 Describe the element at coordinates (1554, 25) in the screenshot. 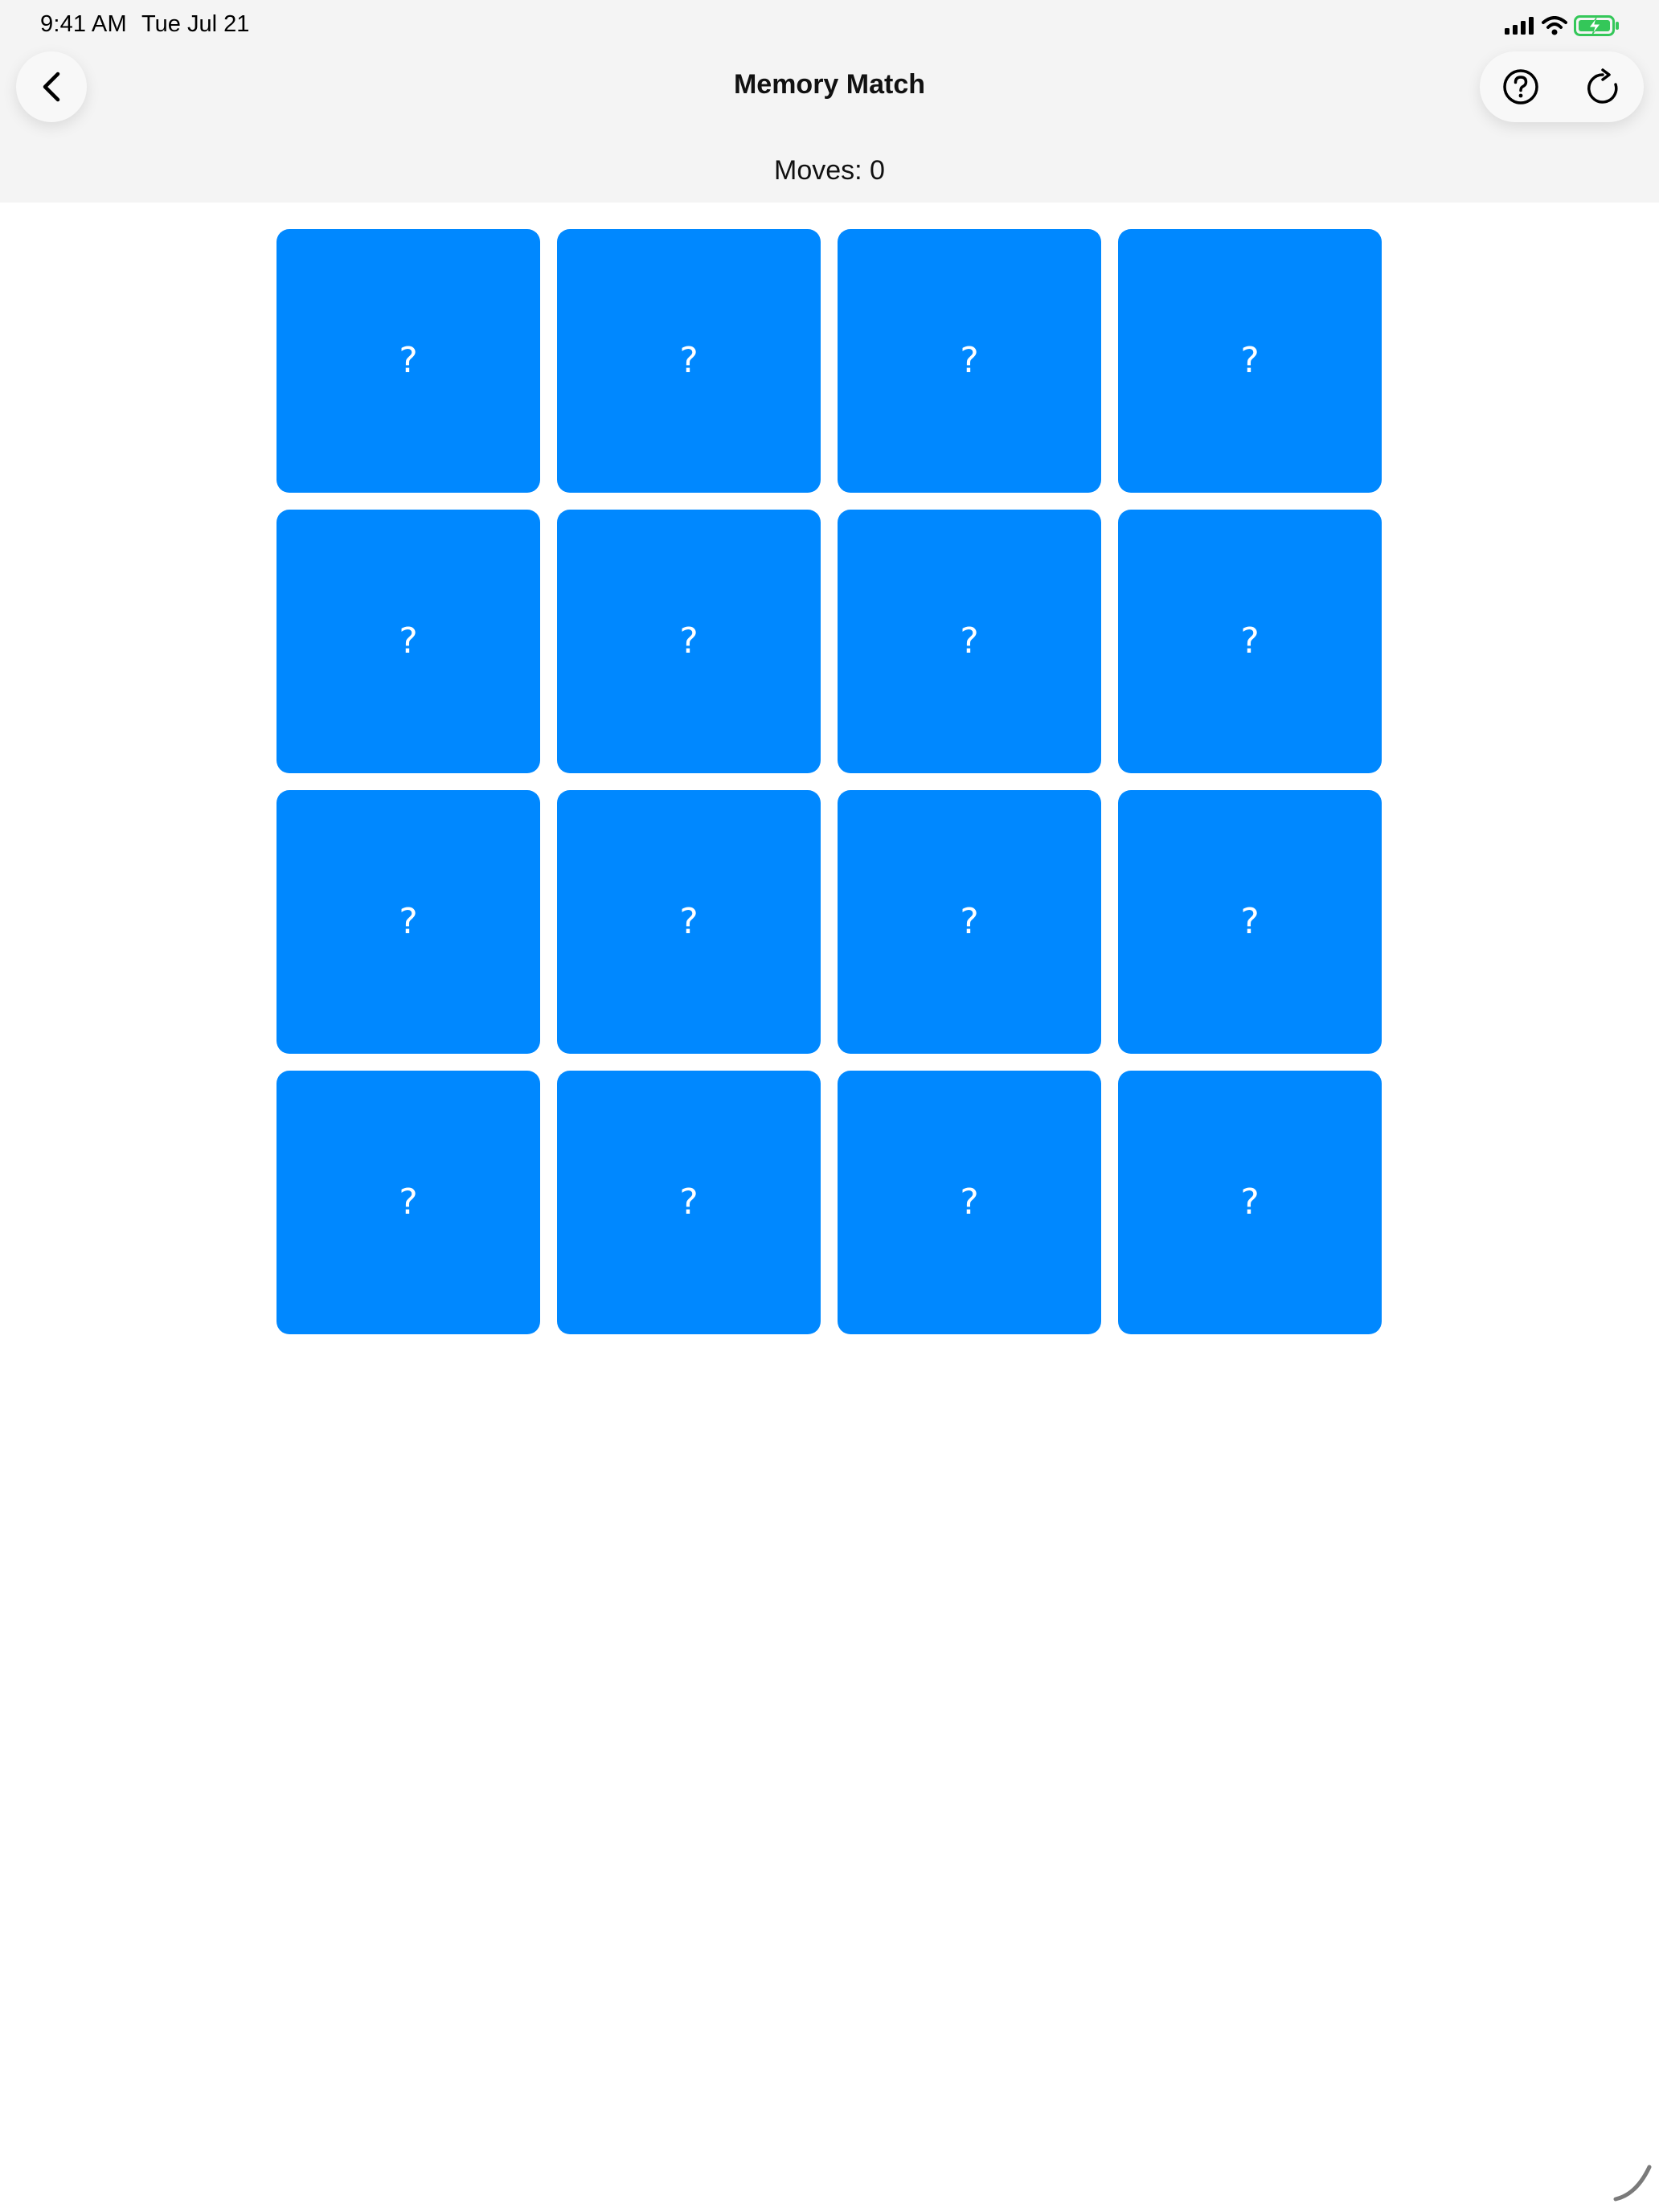

I see `wifi-icon` at that location.